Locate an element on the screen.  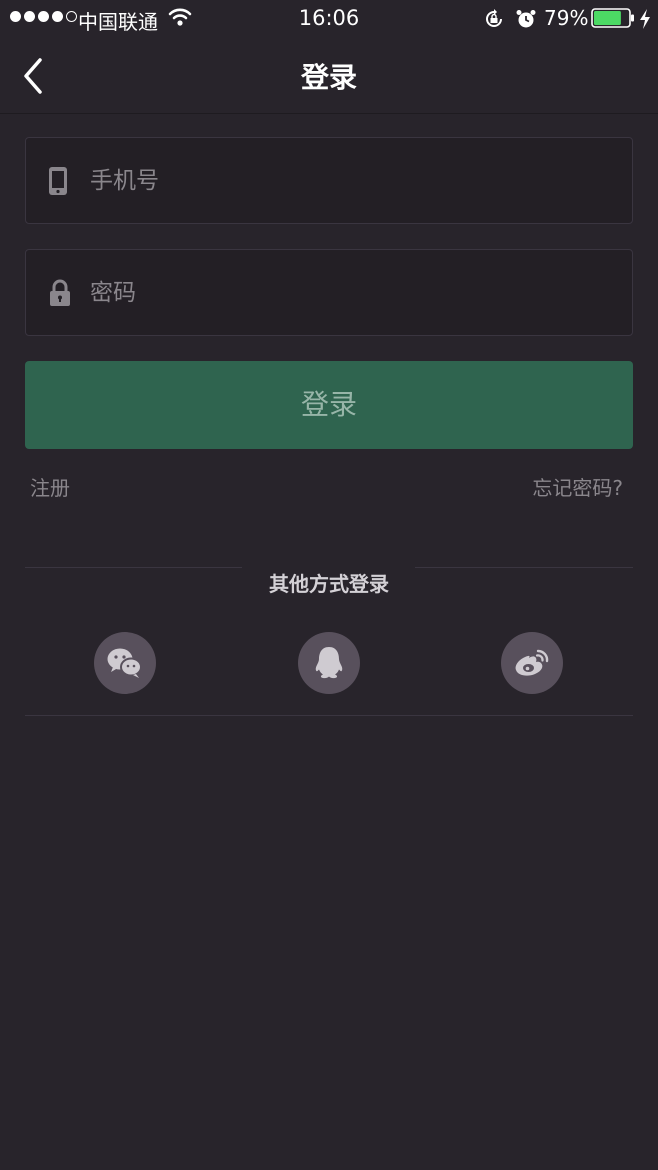
weibo-icon is located at coordinates (532, 662).